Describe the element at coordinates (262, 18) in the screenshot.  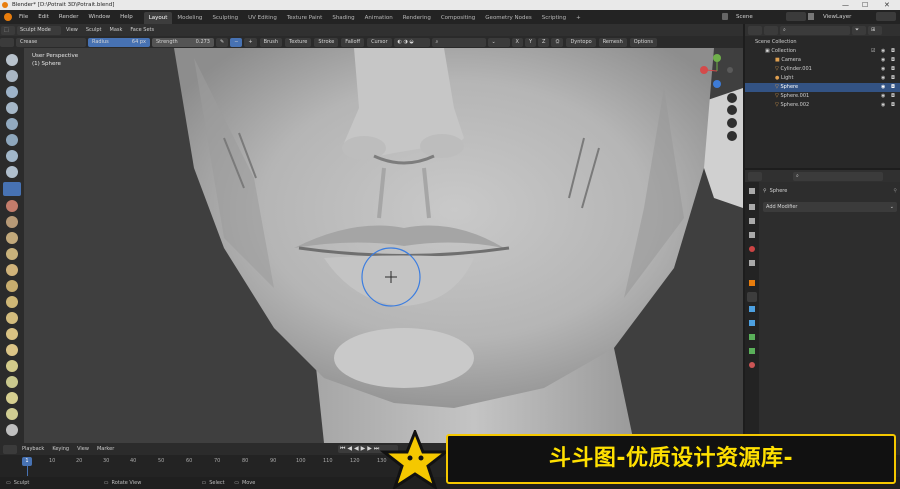
I see `tab-uv-editing: UV Editing` at that location.